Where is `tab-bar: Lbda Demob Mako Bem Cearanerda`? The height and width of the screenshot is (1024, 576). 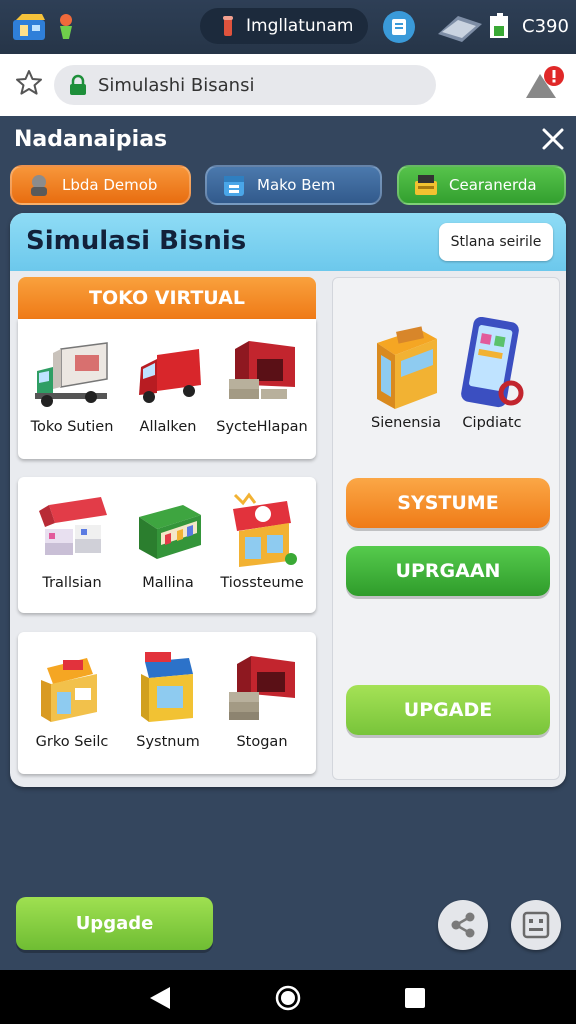
tab-bar: Lbda Demob Mako Bem Cearanerda is located at coordinates (288, 185).